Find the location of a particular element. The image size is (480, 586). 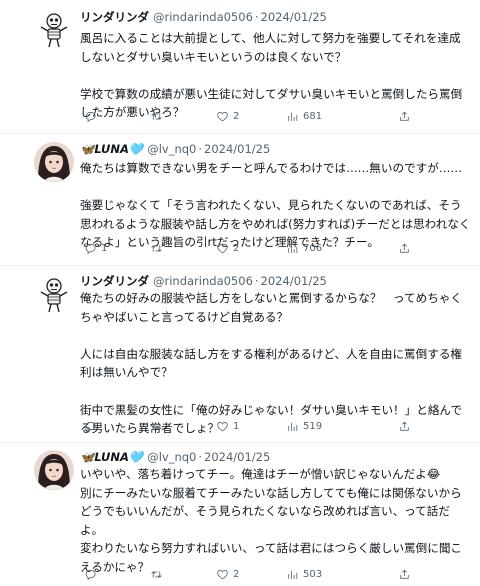

views-button: 519 is located at coordinates (304, 426).